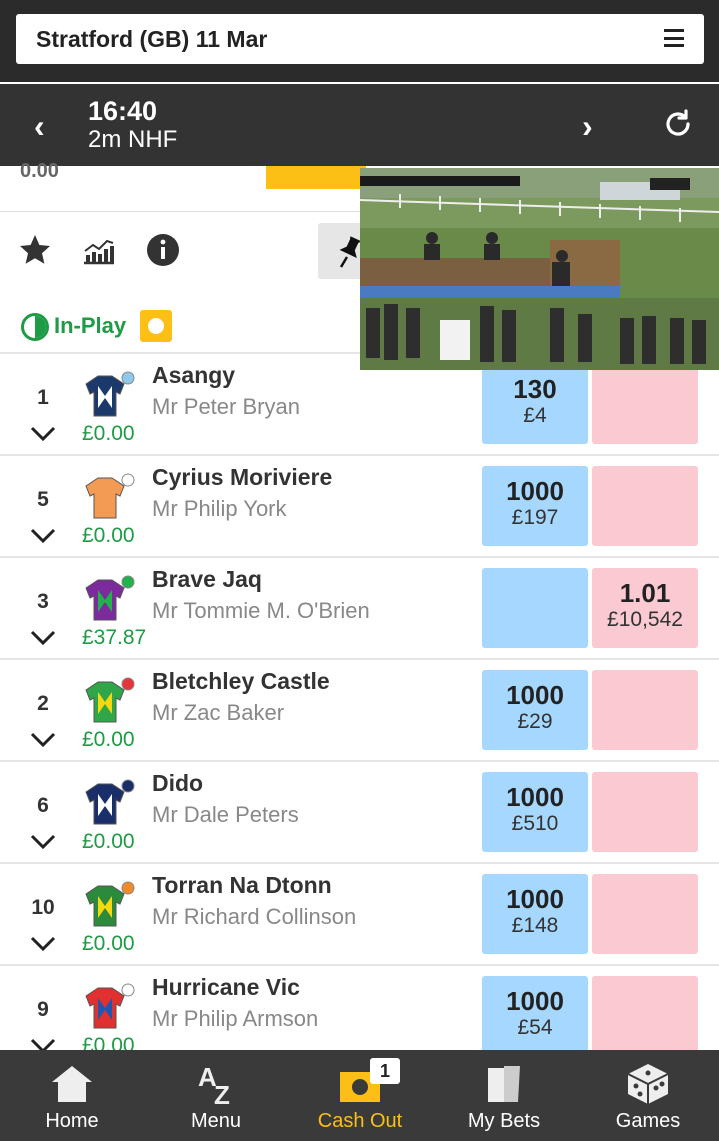 This screenshot has width=719, height=1141. I want to click on race-selector: Stratford (GB) 11 Mar, so click(360, 39).